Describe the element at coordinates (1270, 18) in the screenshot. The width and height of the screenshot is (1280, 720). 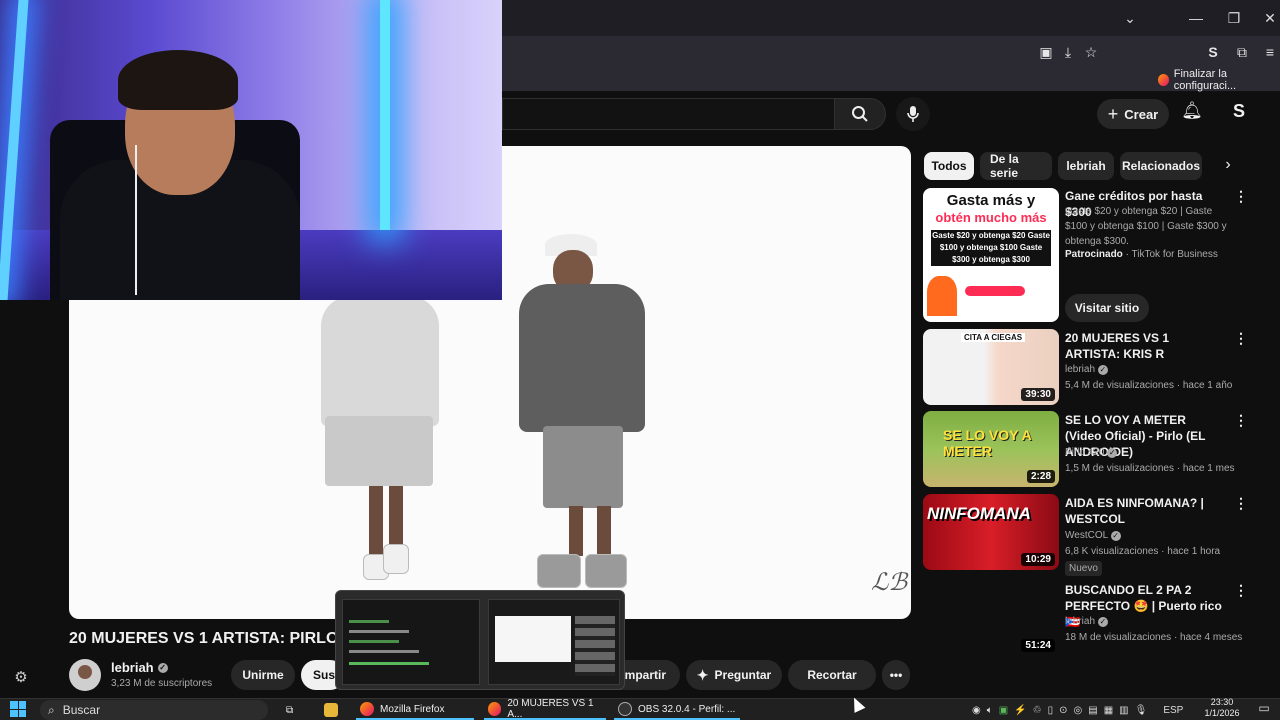
I see `close-icon: ✕` at that location.